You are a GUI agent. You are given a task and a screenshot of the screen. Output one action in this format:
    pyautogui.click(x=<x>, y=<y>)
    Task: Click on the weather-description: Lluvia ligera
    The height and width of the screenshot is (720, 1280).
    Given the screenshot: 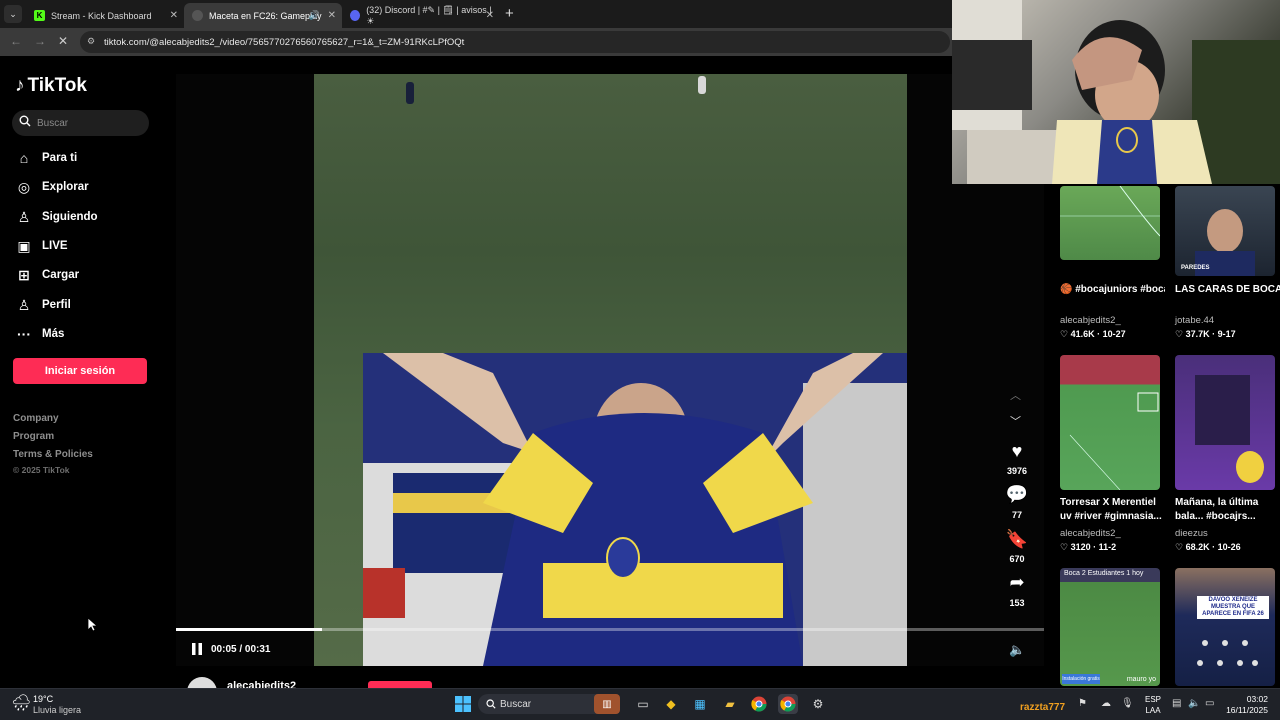 What is the action you would take?
    pyautogui.click(x=57, y=710)
    